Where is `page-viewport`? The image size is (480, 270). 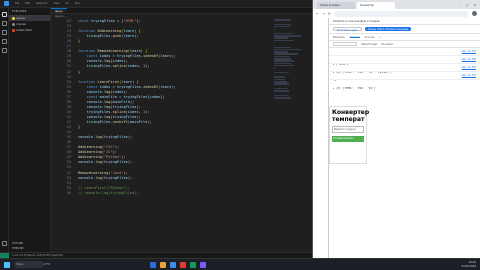
page-viewport is located at coordinates (321, 138).